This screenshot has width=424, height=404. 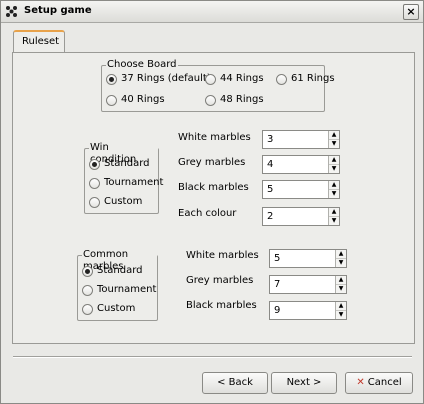 I want to click on footer-separator, so click(x=212, y=357).